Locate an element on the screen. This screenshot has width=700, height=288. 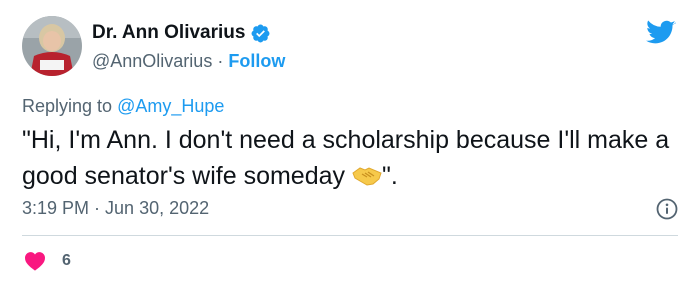
twitter-bird-icon is located at coordinates (661, 33).